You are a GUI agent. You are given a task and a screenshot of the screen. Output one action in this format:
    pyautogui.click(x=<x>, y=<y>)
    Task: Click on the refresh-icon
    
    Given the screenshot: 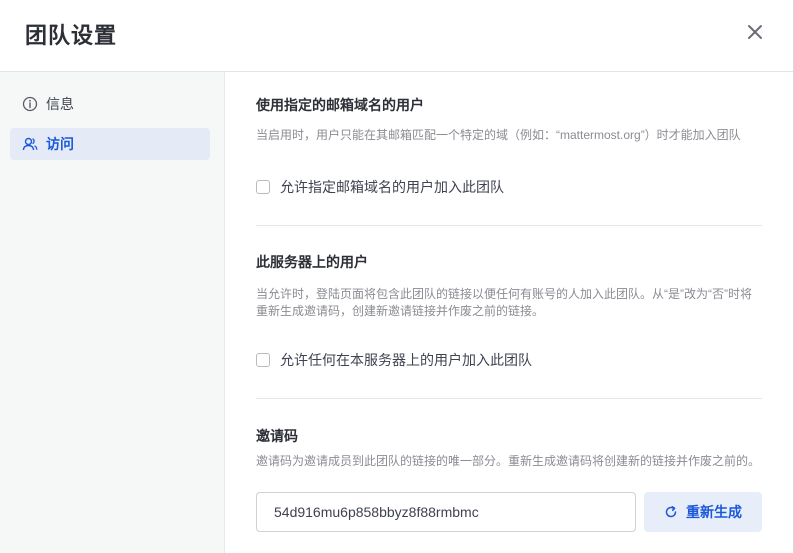 What is the action you would take?
    pyautogui.click(x=671, y=512)
    